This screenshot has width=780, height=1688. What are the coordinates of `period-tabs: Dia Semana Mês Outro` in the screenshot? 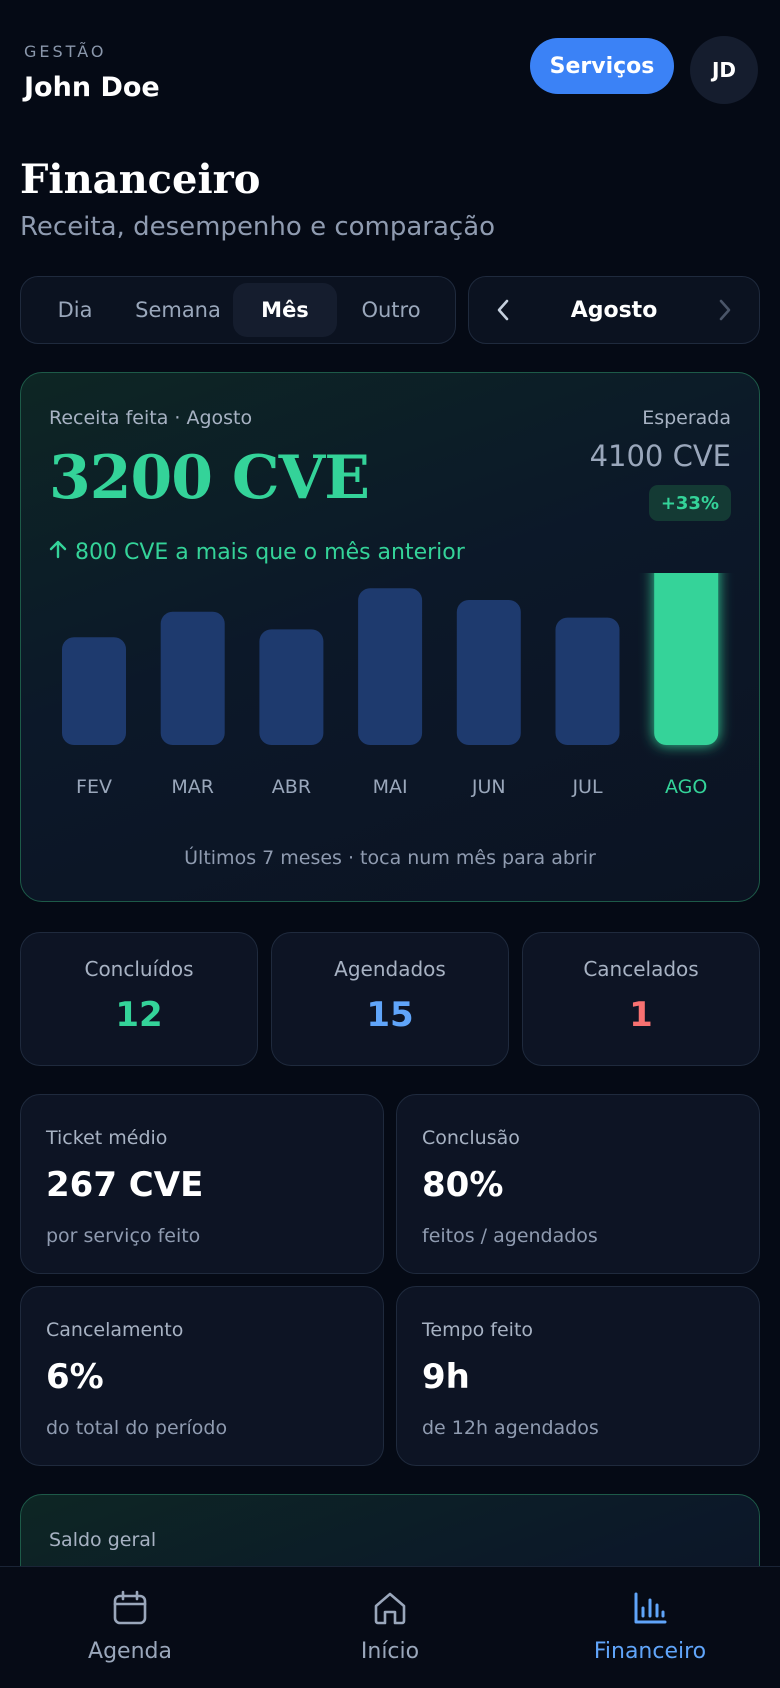 It's located at (238, 310).